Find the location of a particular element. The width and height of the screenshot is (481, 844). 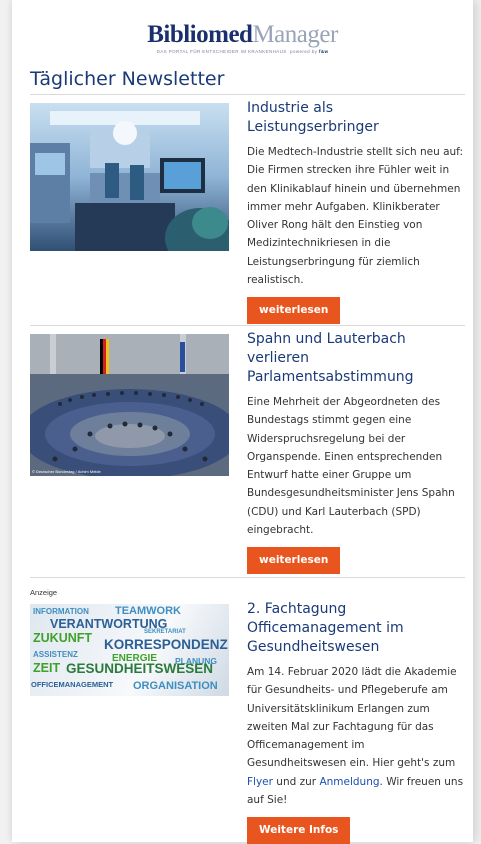

article-2-image: © Deutscher Bundestag / Achim Melde is located at coordinates (129, 405).